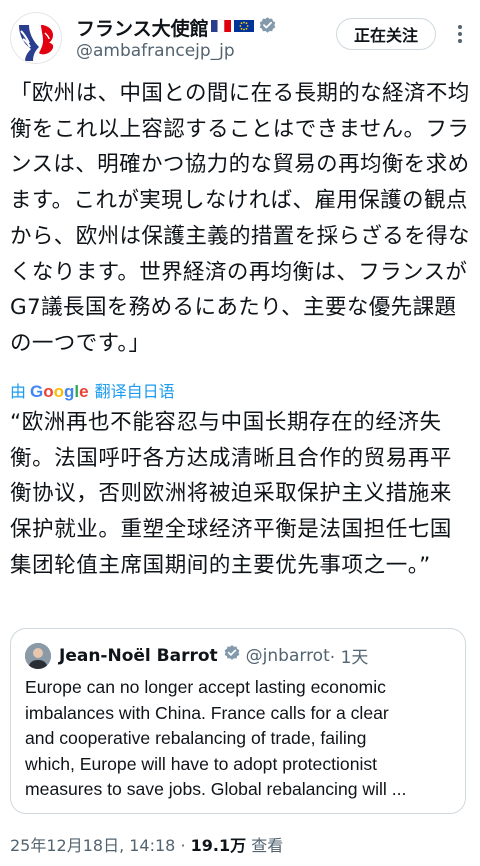  I want to click on tweet-timestamp: 25年12月18日, 14:18, so click(92, 845).